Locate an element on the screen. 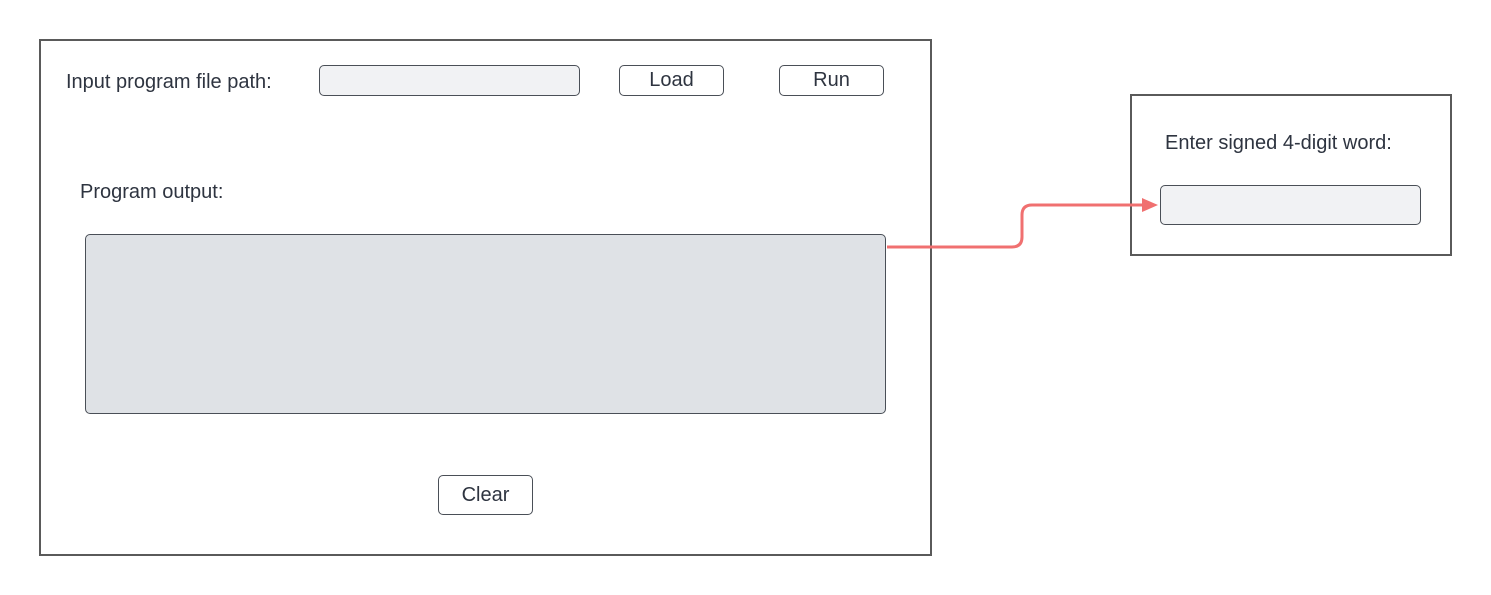 This screenshot has height=595, width=1491. word-input is located at coordinates (1290, 205).